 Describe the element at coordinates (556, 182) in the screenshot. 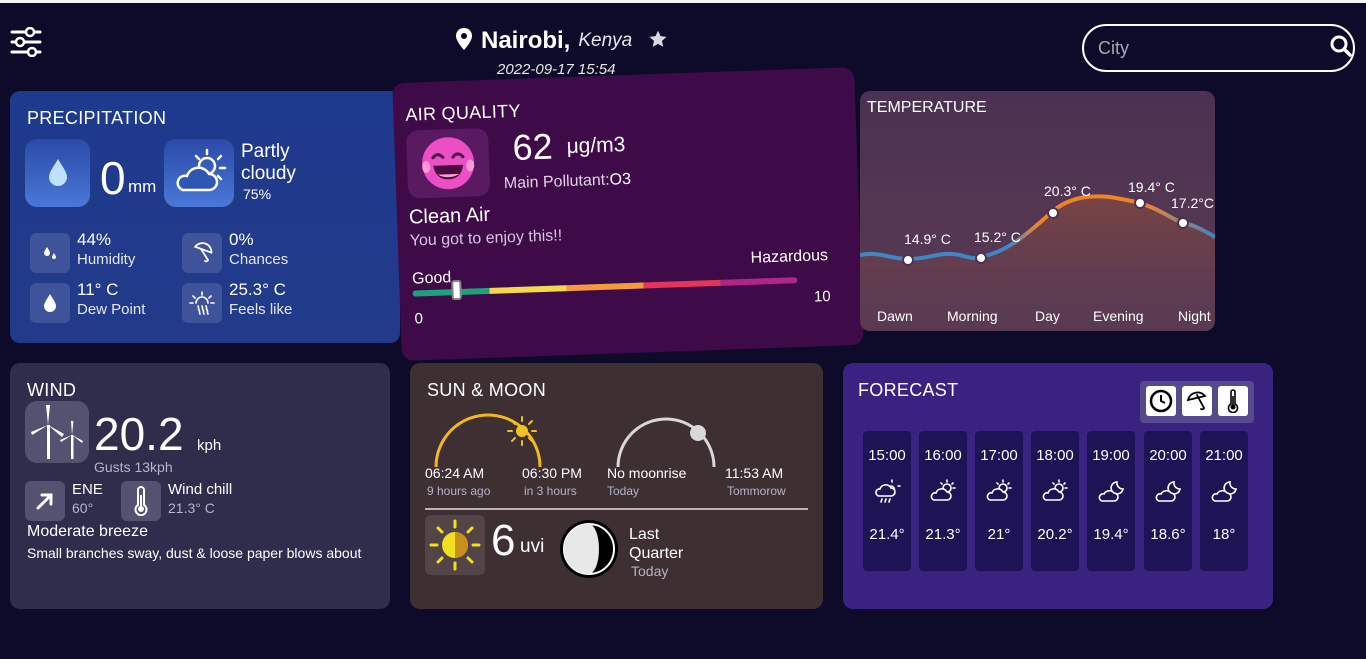

I see `main-pollutant-label: Main Pollutant:` at that location.